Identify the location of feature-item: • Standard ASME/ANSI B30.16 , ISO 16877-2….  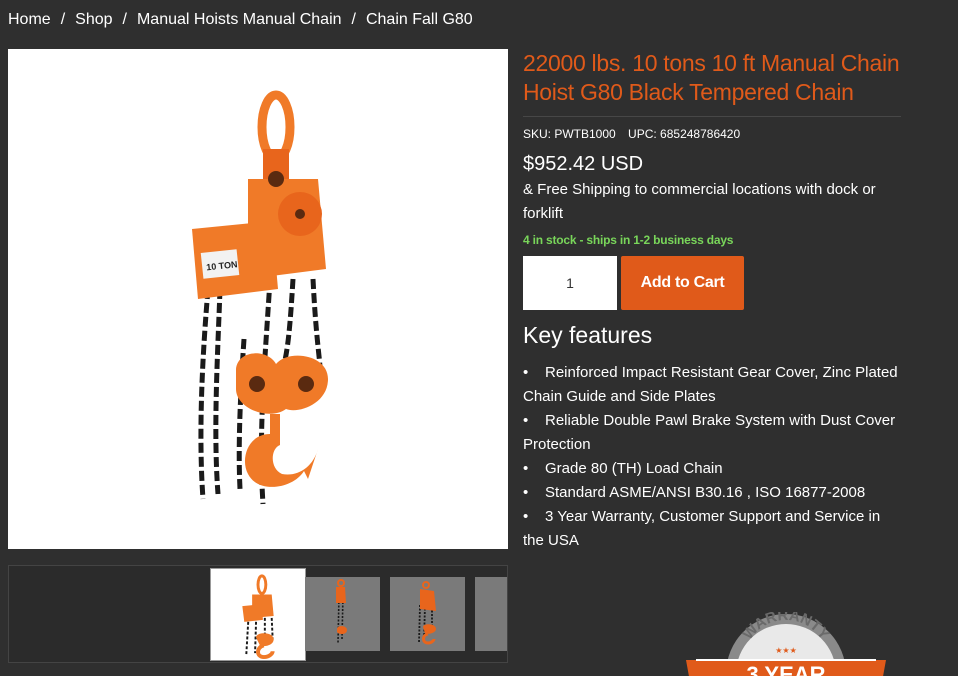
(713, 493).